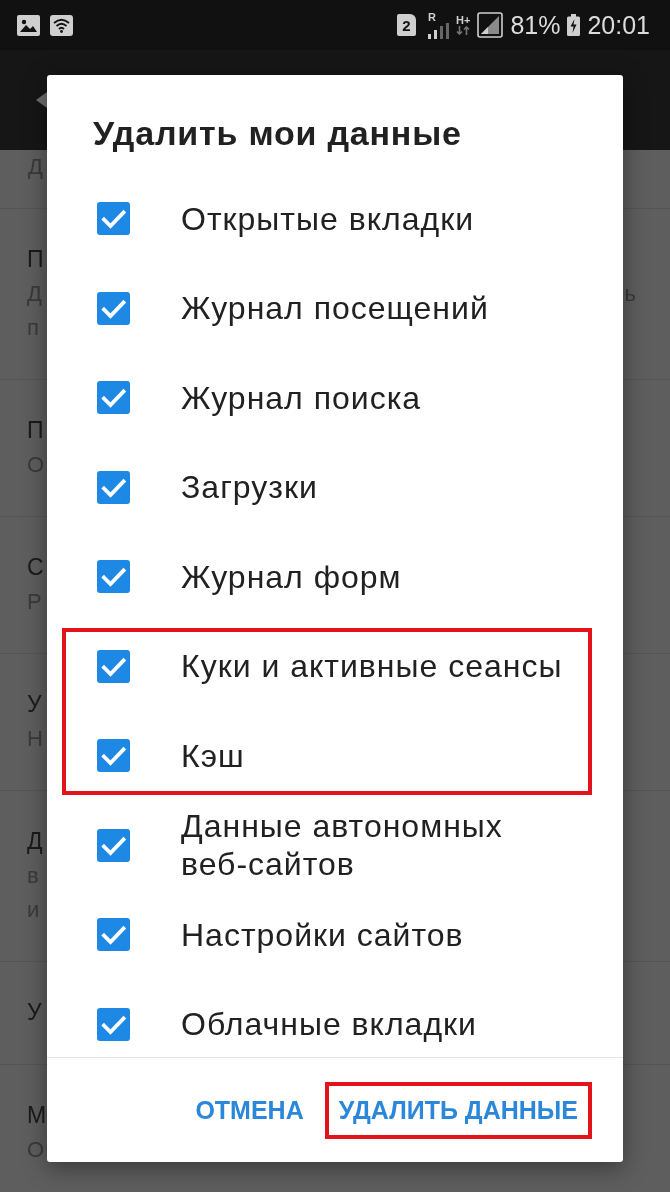 The width and height of the screenshot is (670, 1192). What do you see at coordinates (249, 487) in the screenshot?
I see `option-label: Загрузки` at bounding box center [249, 487].